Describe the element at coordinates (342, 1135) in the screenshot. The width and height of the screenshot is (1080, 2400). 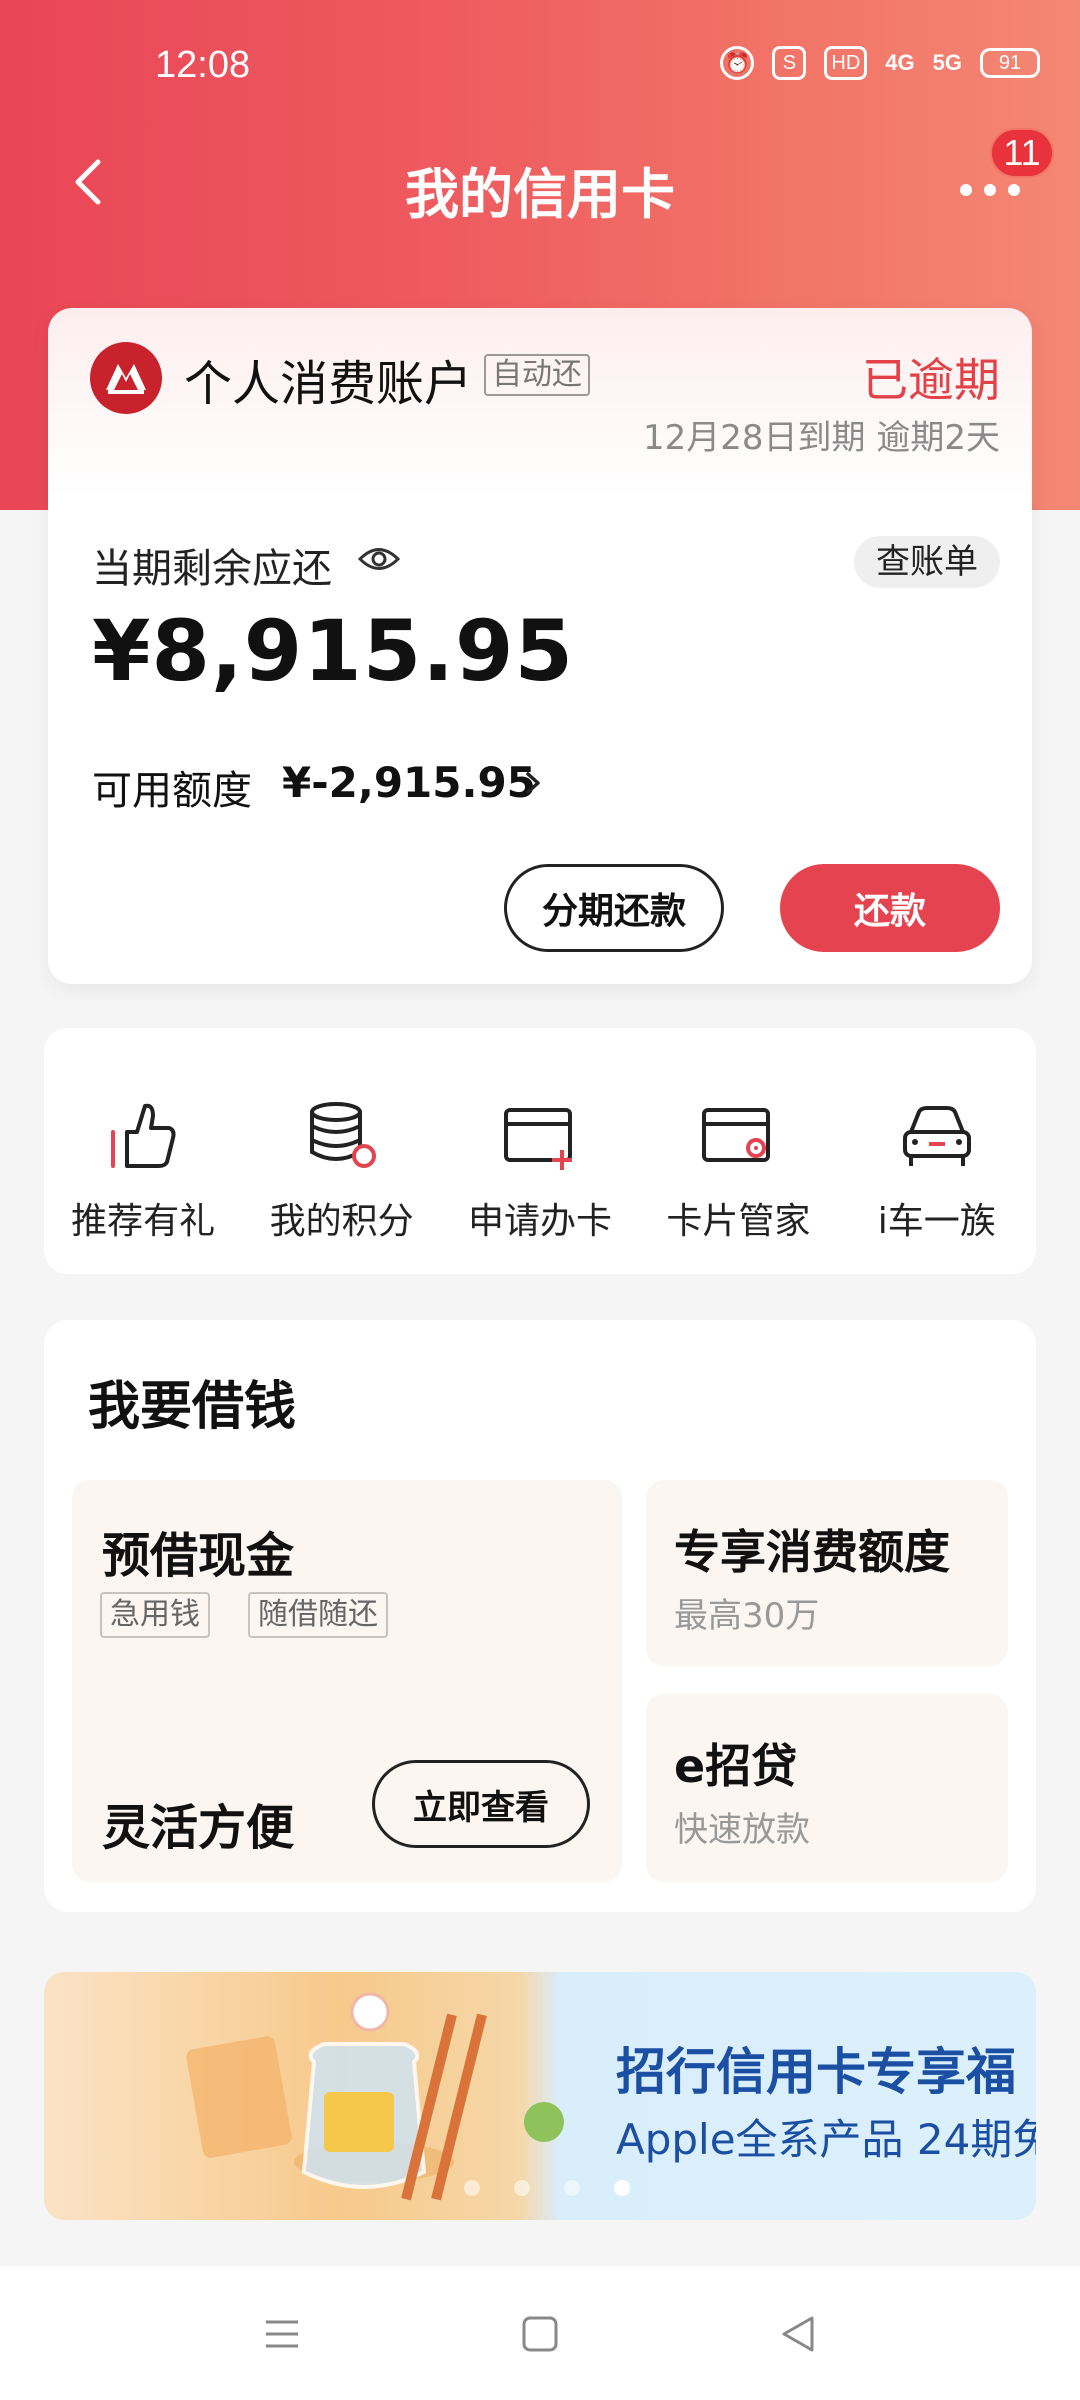
I see `coins-stack-icon` at that location.